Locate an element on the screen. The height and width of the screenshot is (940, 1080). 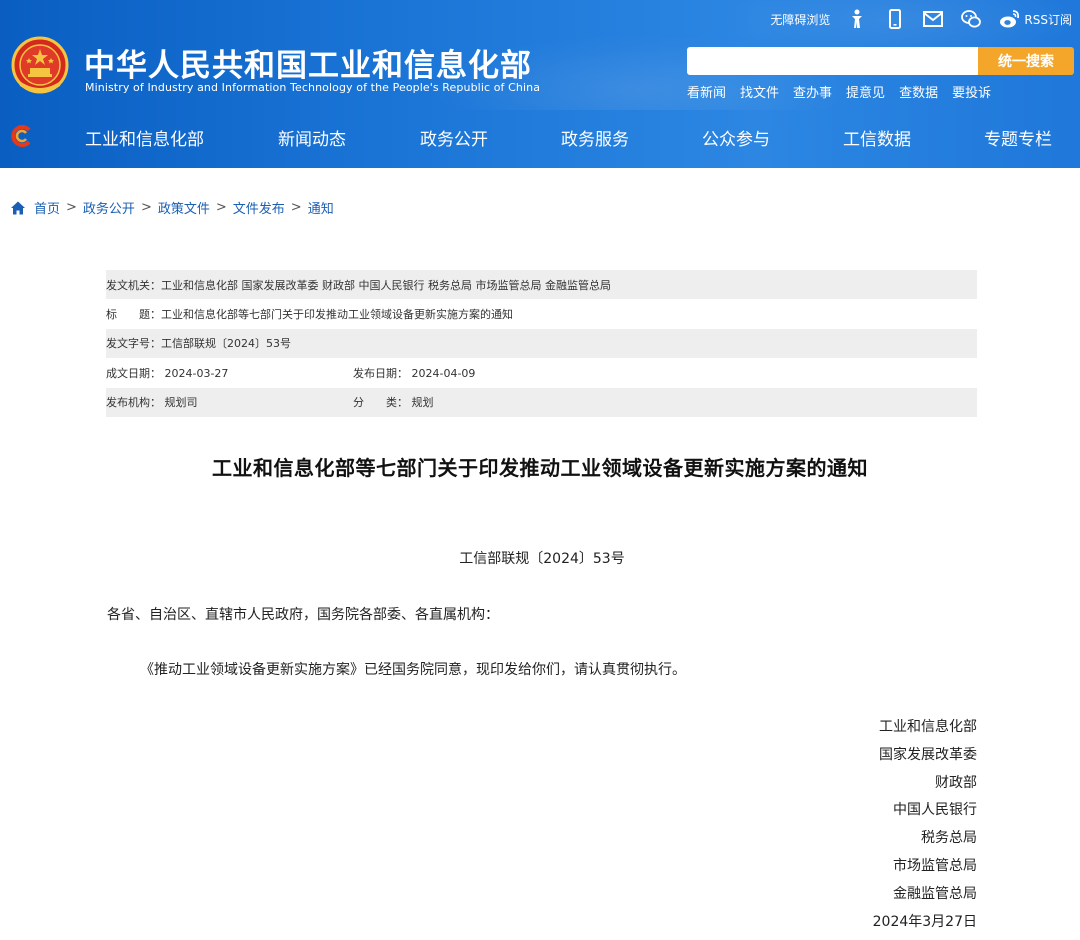
doc-no-value: 工信部联规〔2024〕53号 is located at coordinates (226, 344).